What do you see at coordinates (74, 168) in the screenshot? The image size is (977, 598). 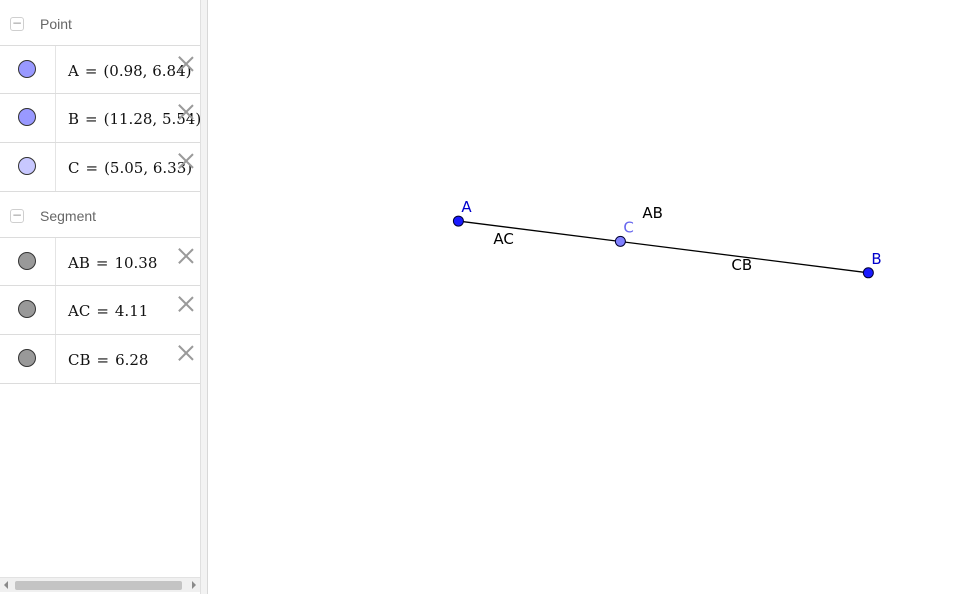 I see `object-name: C` at bounding box center [74, 168].